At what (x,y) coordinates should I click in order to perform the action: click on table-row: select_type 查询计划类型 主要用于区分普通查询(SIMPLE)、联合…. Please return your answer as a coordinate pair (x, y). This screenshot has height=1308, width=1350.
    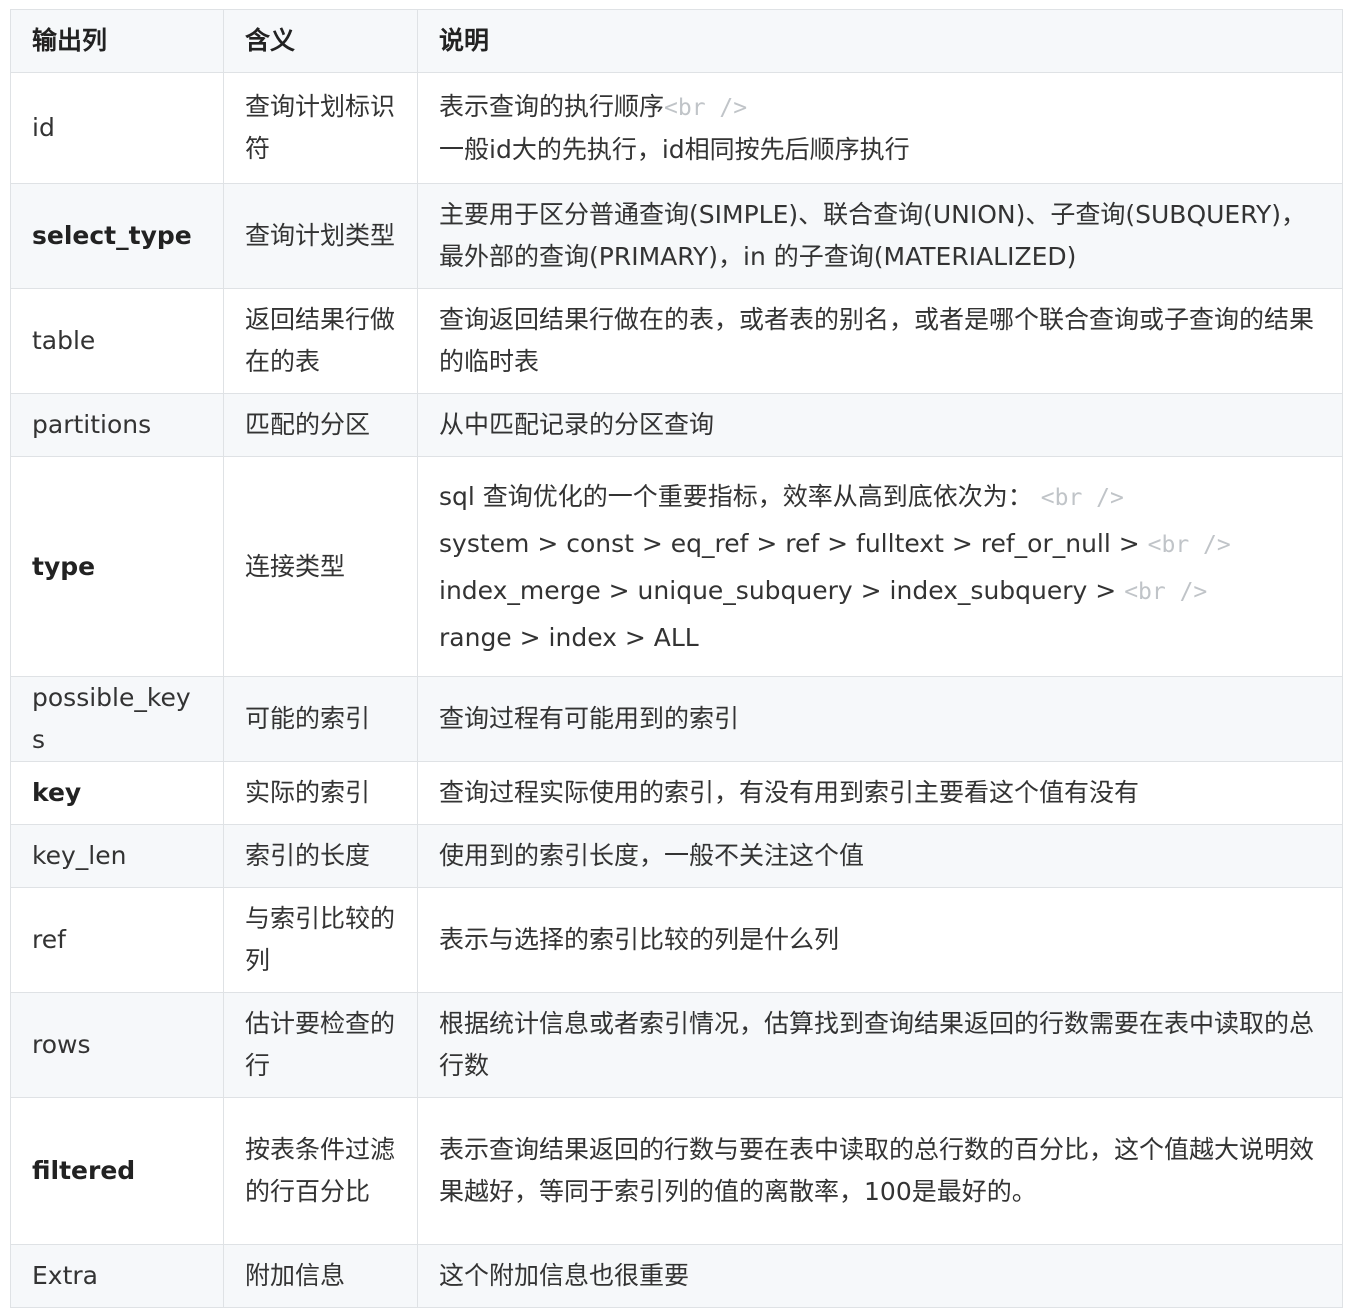
    Looking at the image, I should click on (676, 236).